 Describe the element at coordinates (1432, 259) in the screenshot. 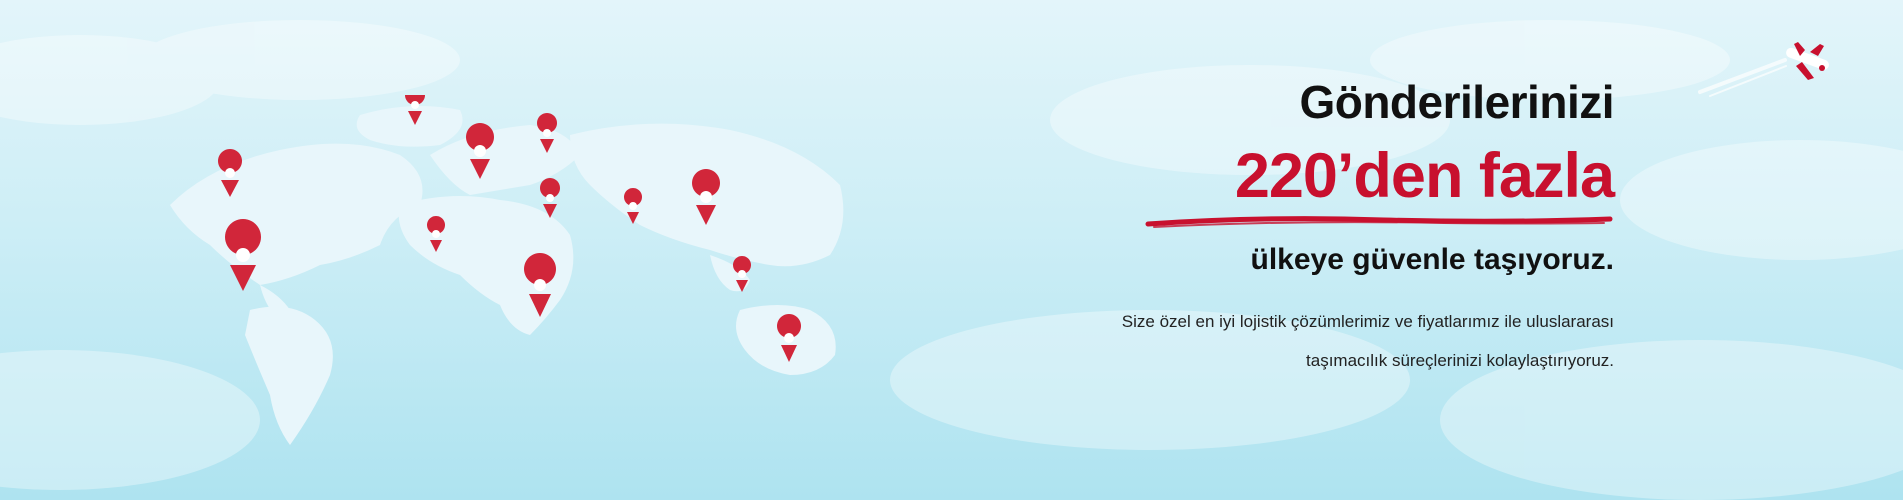

I see `hero-heading-line3: ülkeye güvenle taşıyoruz.` at that location.